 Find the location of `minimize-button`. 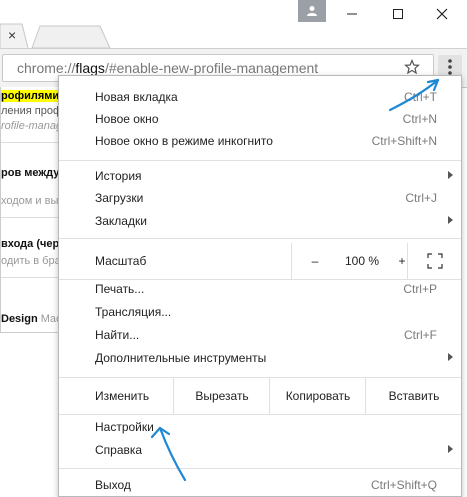

minimize-button is located at coordinates (352, 14).